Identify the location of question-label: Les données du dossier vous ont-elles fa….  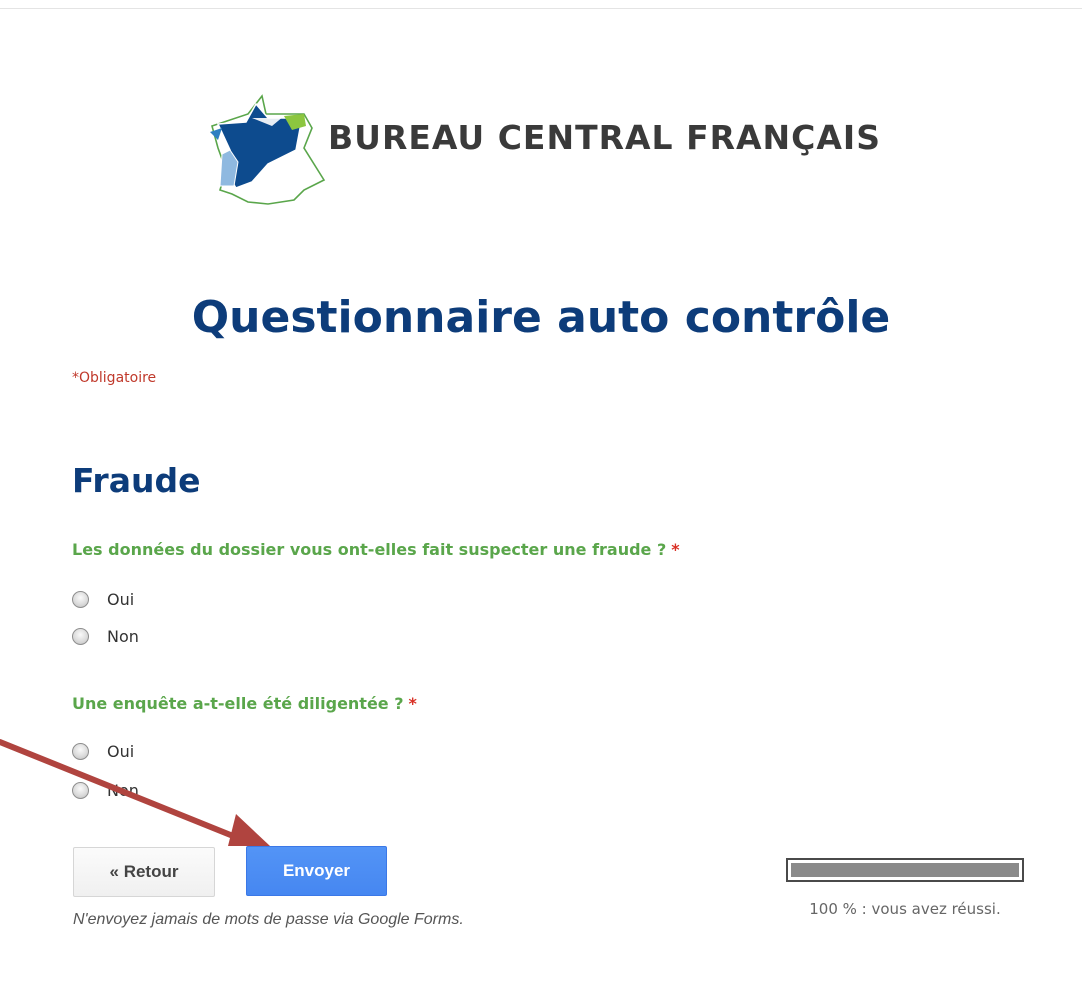
(376, 549).